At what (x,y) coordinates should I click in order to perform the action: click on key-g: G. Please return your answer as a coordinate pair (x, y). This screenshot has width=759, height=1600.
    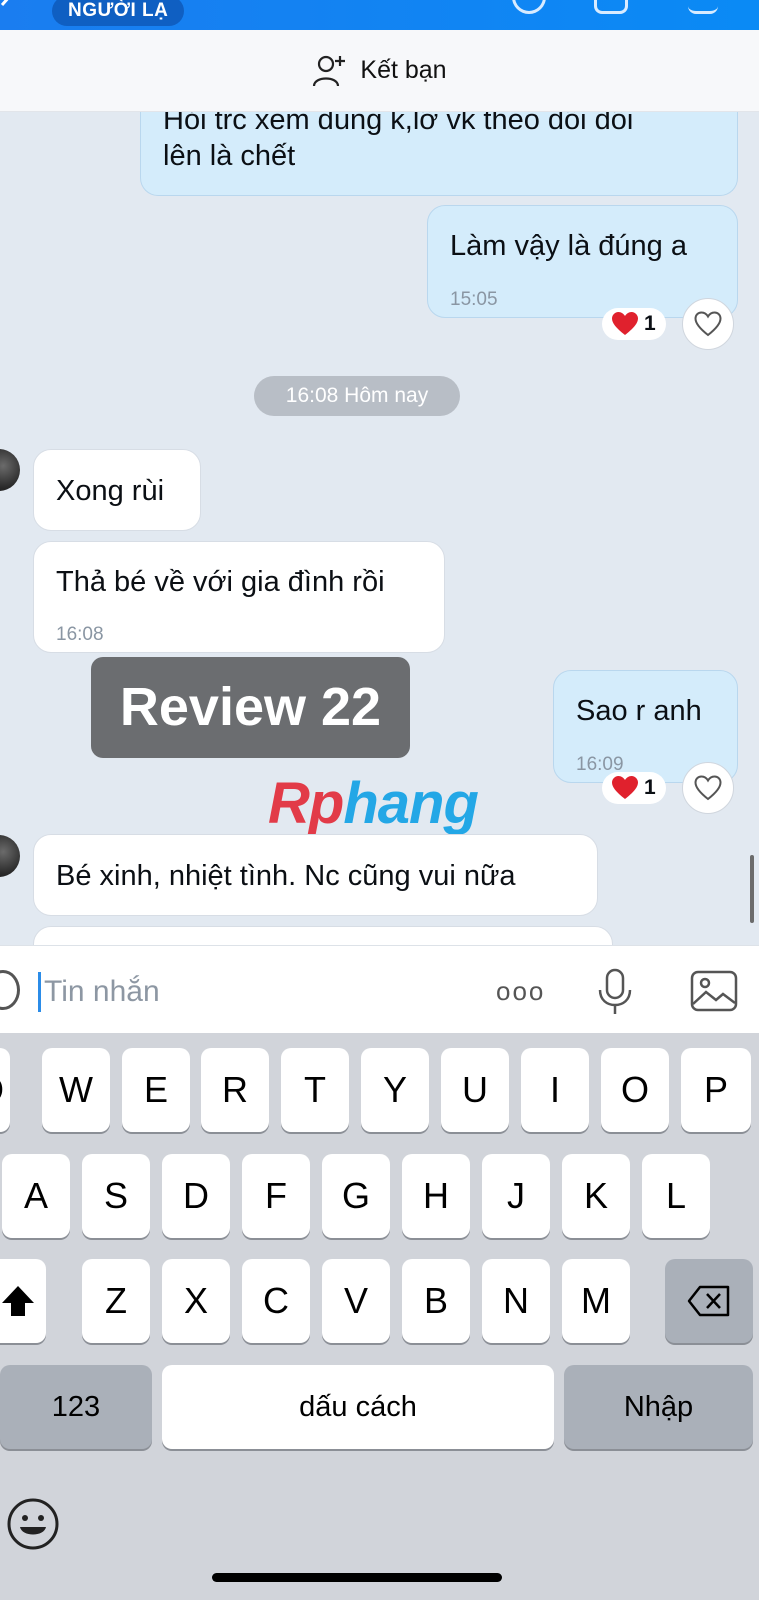
    Looking at the image, I should click on (356, 1196).